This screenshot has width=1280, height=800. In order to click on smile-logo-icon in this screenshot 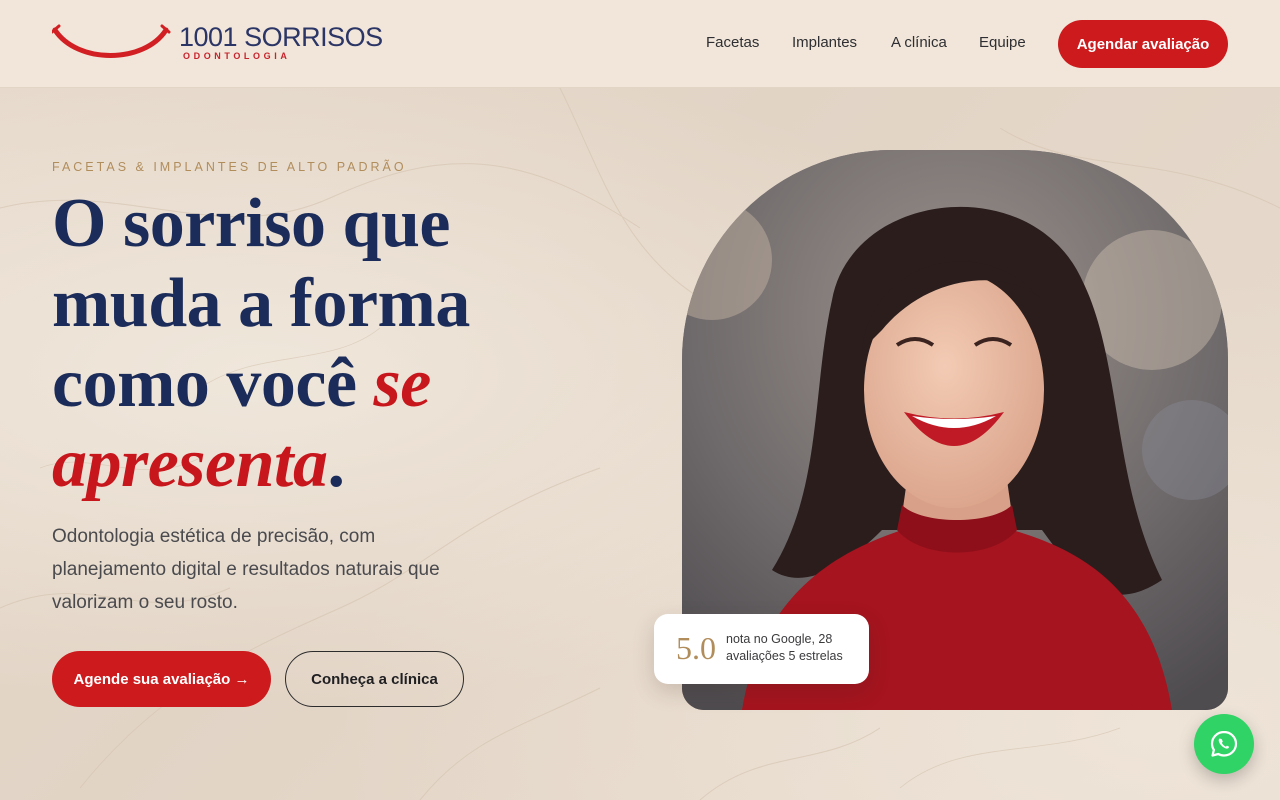, I will do `click(111, 41)`.